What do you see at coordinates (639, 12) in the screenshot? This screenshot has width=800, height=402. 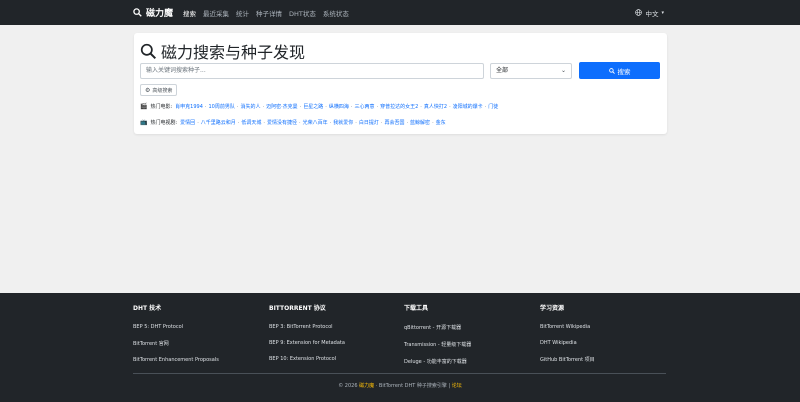 I see `globe-icon` at bounding box center [639, 12].